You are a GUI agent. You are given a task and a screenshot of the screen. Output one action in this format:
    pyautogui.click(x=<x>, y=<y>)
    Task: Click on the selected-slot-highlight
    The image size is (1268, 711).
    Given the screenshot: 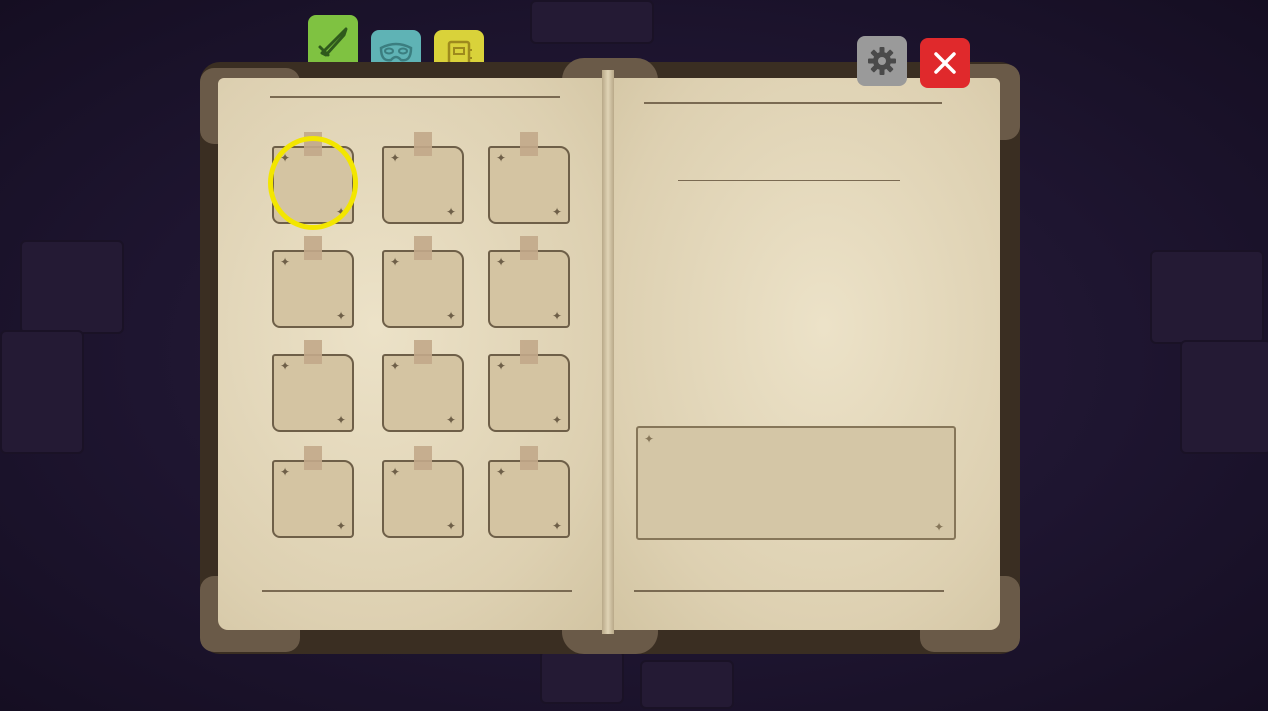 What is the action you would take?
    pyautogui.click(x=313, y=183)
    